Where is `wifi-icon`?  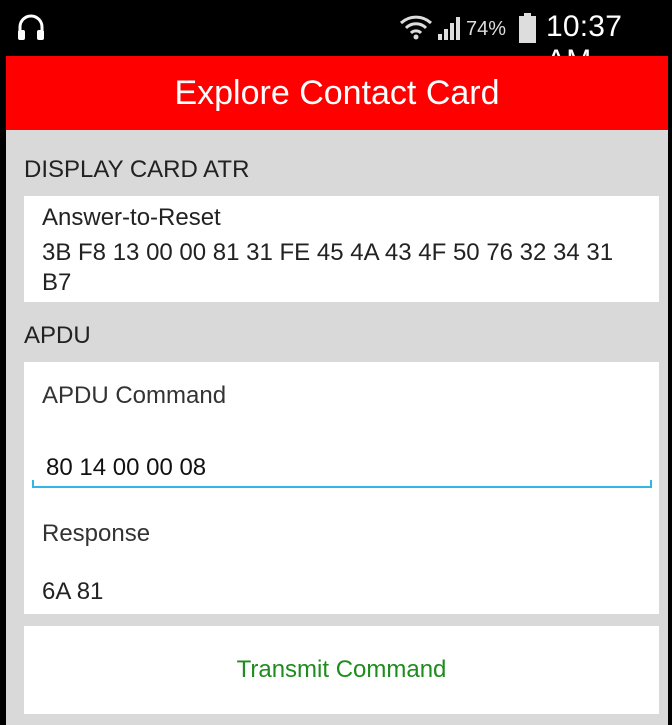 wifi-icon is located at coordinates (416, 27).